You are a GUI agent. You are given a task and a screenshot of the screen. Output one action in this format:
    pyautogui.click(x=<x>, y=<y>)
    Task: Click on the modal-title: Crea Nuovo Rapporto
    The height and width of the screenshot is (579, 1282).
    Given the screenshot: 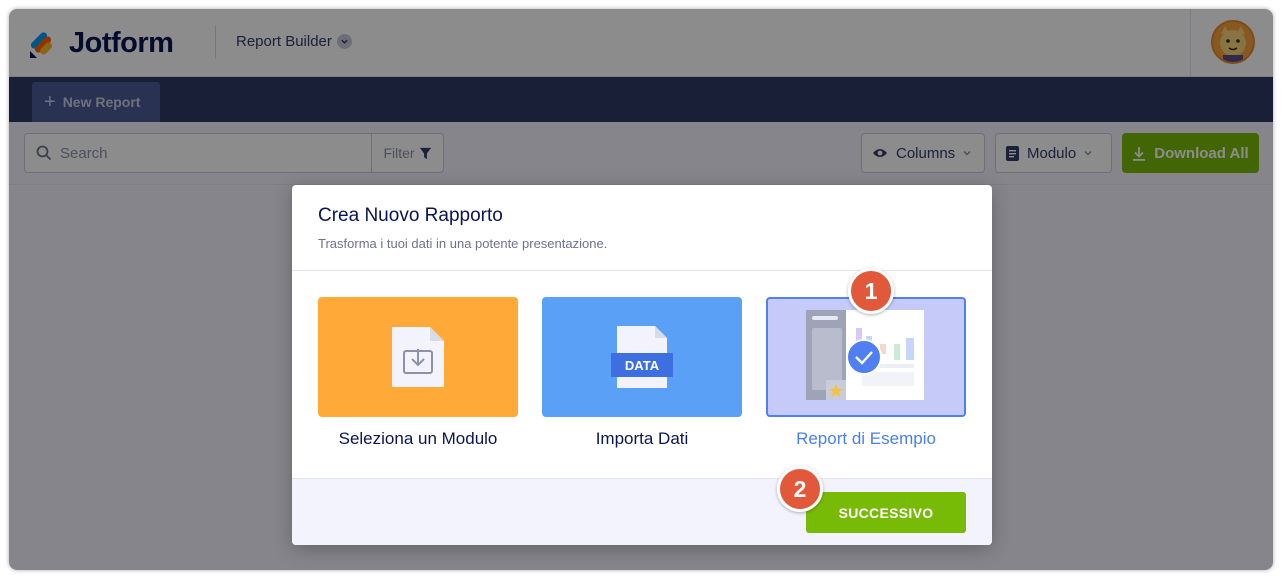 What is the action you would take?
    pyautogui.click(x=410, y=215)
    